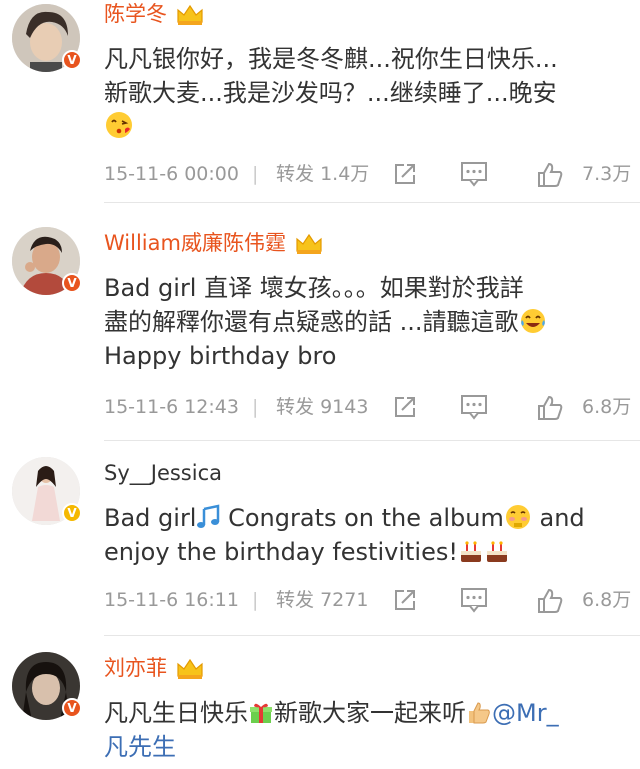  I want to click on repost-button: 转发 9143, so click(322, 407).